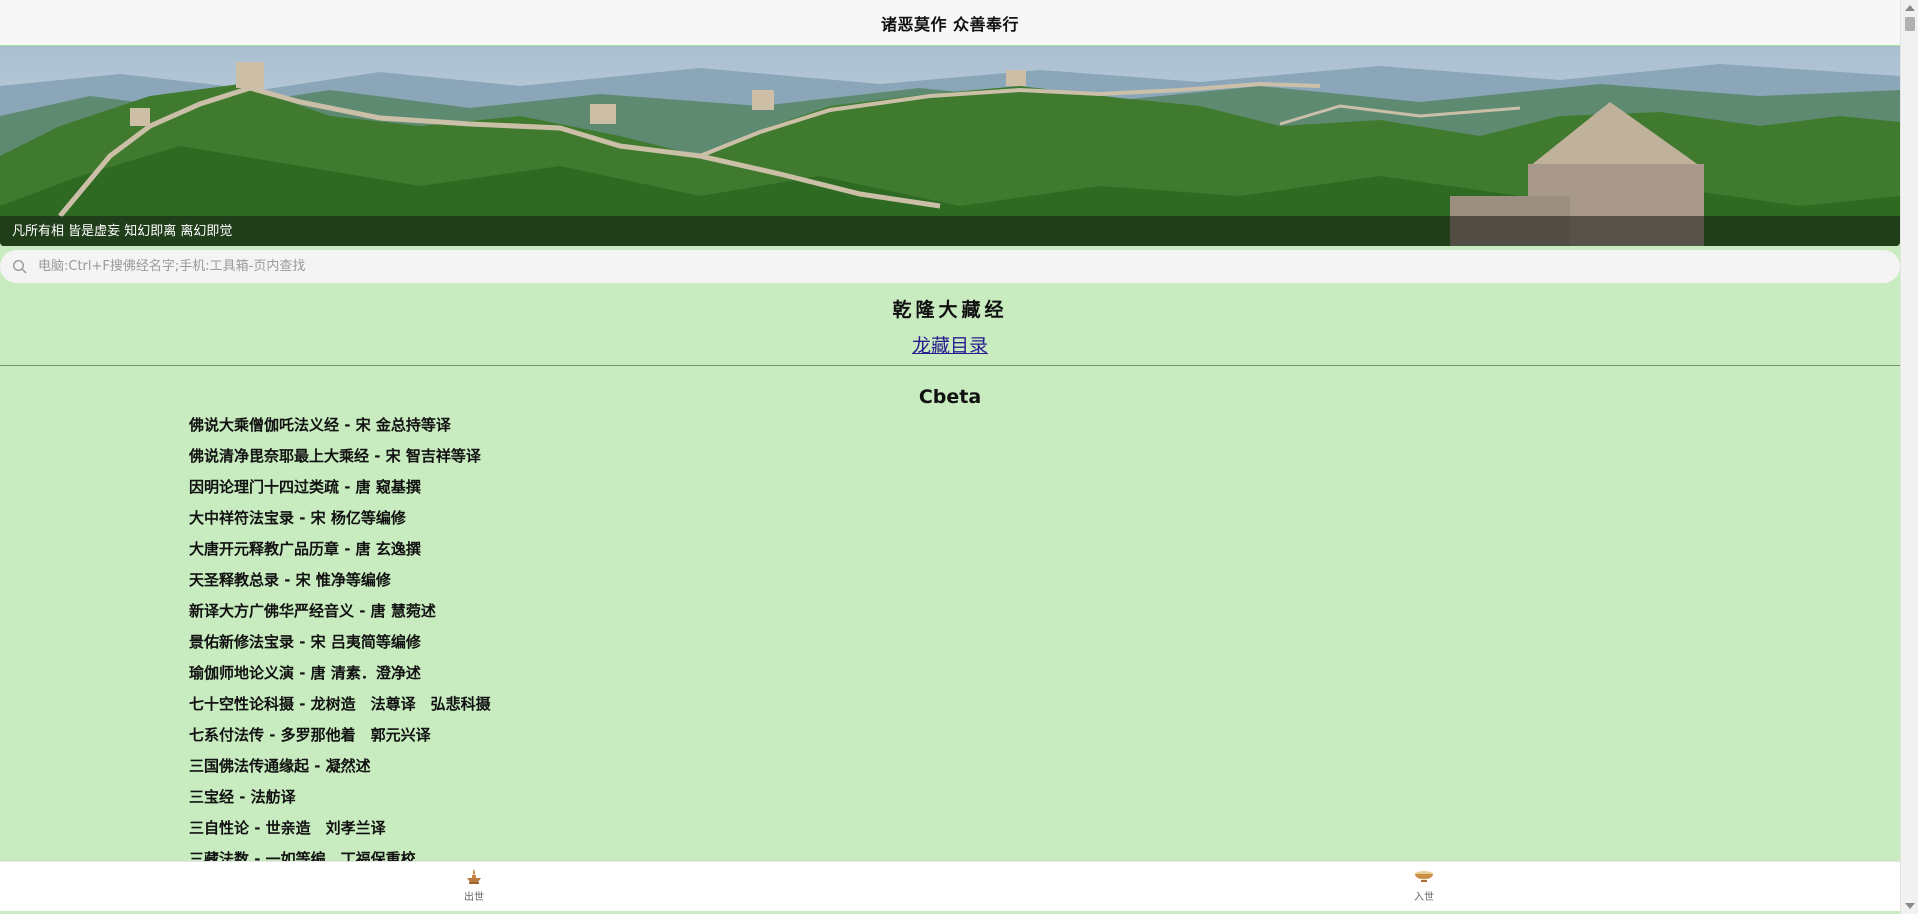 The width and height of the screenshot is (1918, 914). I want to click on bottom-nav: 出世 入世, so click(950, 886).